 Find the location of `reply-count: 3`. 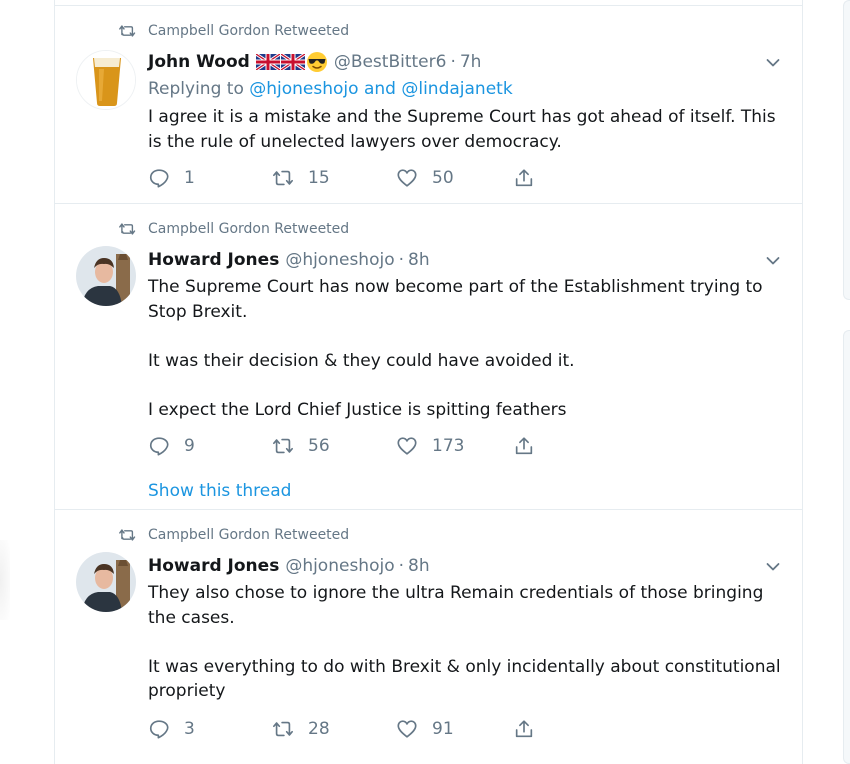

reply-count: 3 is located at coordinates (189, 729).